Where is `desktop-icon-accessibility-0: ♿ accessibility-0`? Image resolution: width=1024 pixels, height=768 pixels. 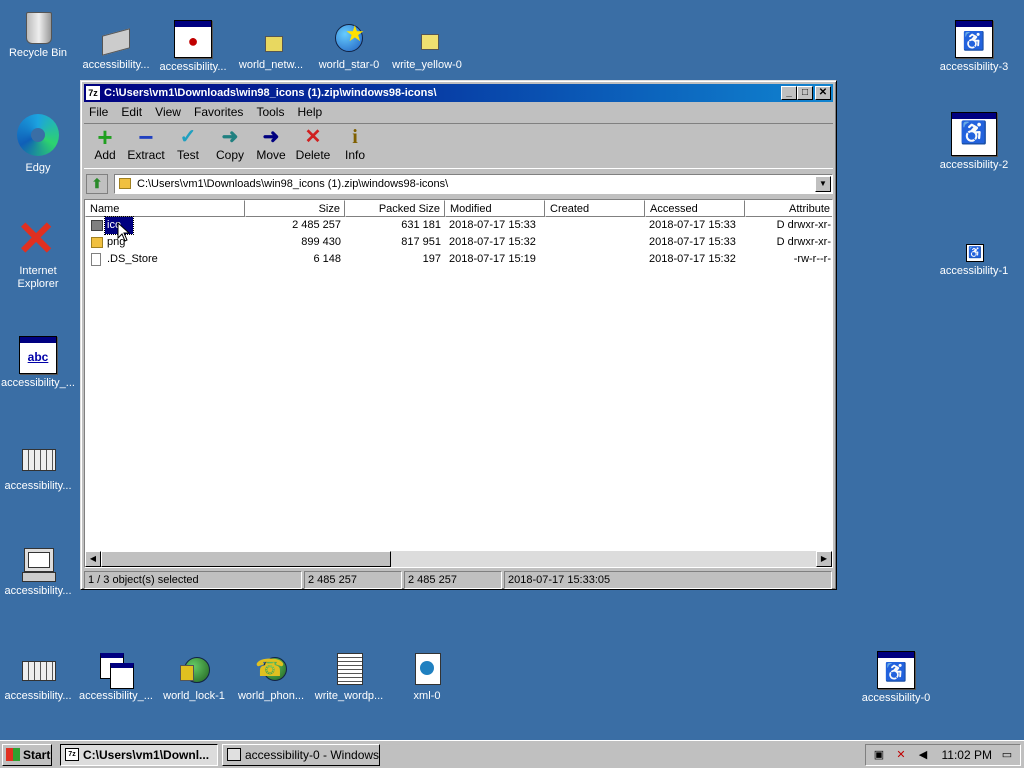 desktop-icon-accessibility-0: ♿ accessibility-0 is located at coordinates (896, 678).